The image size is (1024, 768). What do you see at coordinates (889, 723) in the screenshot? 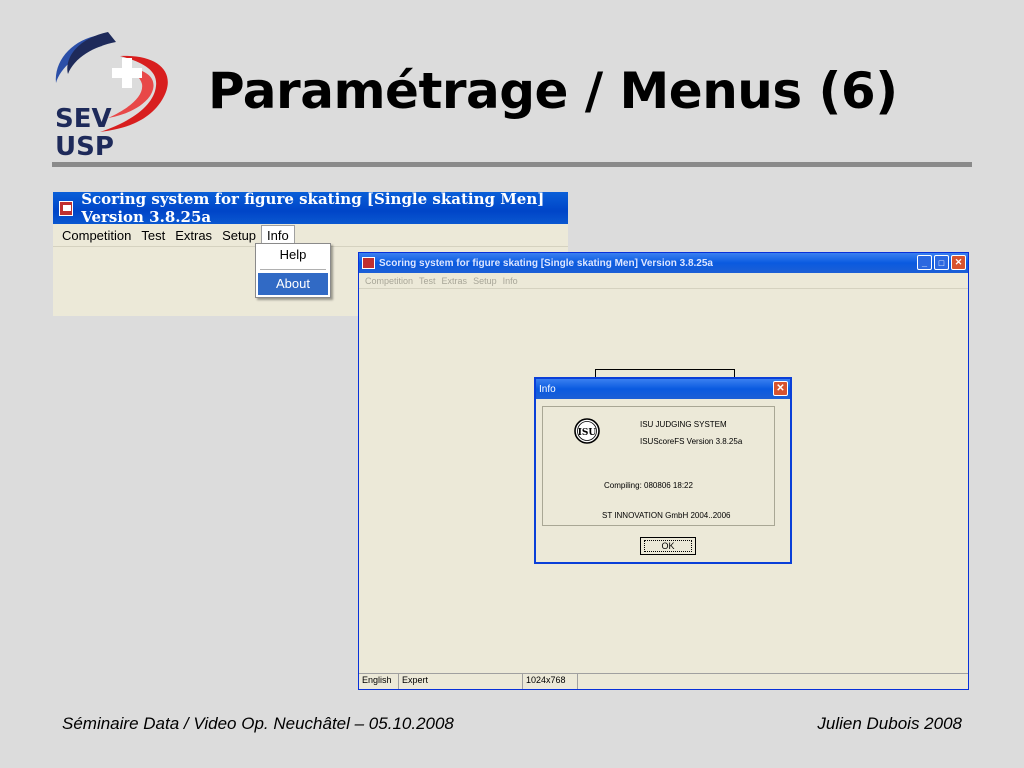
I see `footer-author: Julien Dubois 2008` at bounding box center [889, 723].